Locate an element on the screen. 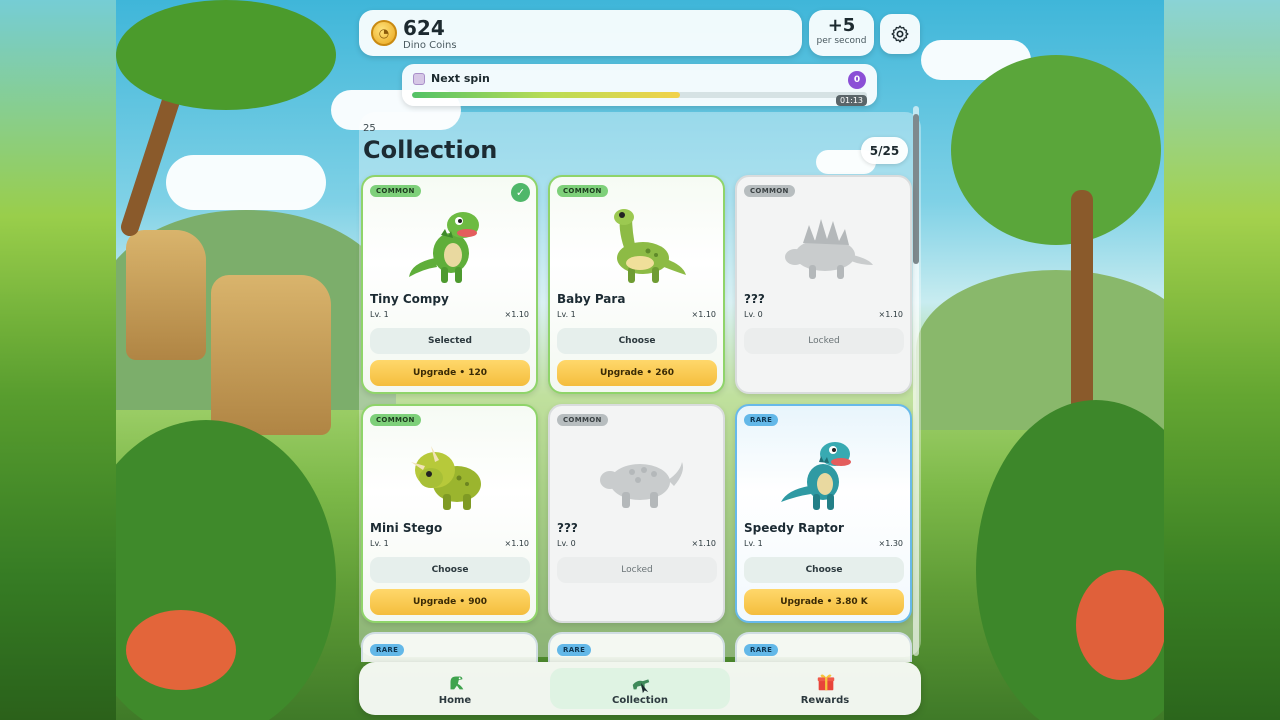 The width and height of the screenshot is (1280, 720). spin-timer: 01:13 is located at coordinates (851, 100).